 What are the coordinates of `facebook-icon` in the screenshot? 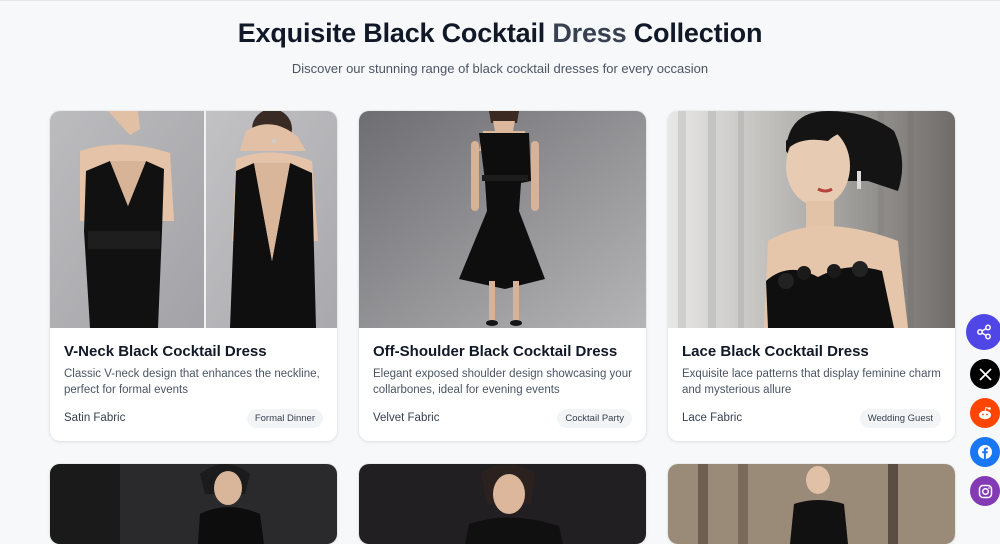 It's located at (985, 452).